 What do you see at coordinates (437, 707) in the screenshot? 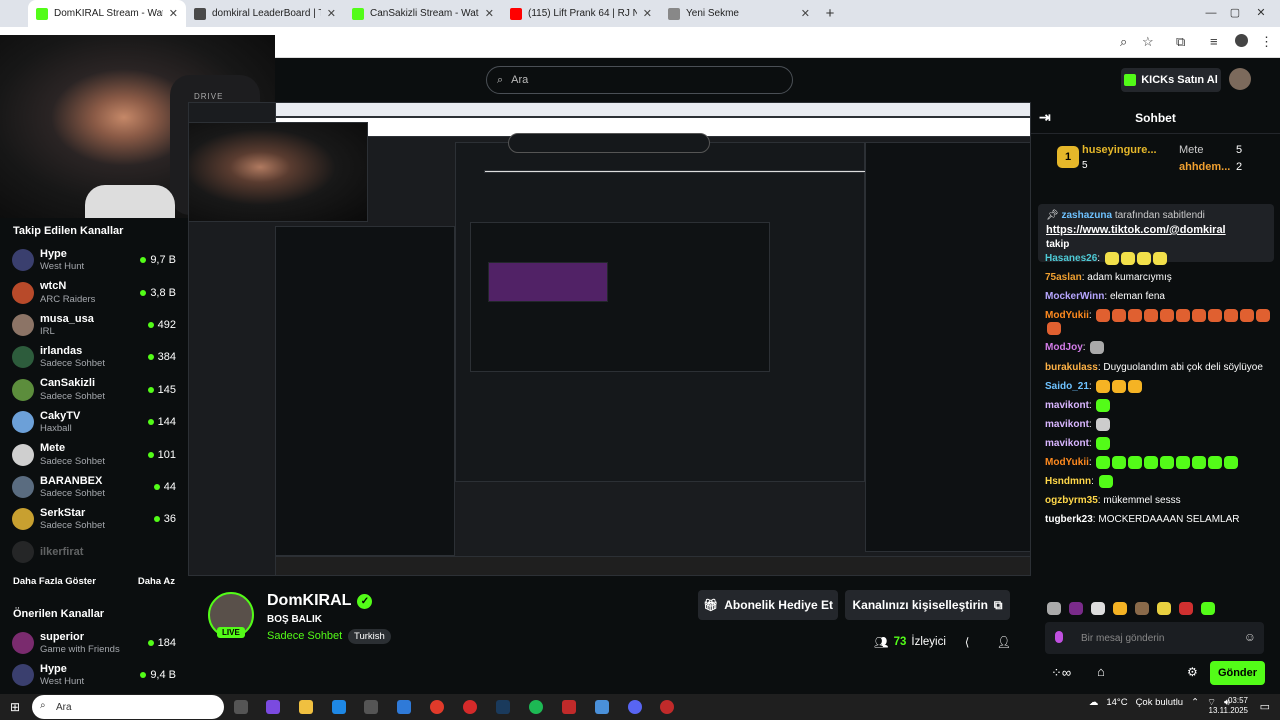
I see `chrome-icon` at bounding box center [437, 707].